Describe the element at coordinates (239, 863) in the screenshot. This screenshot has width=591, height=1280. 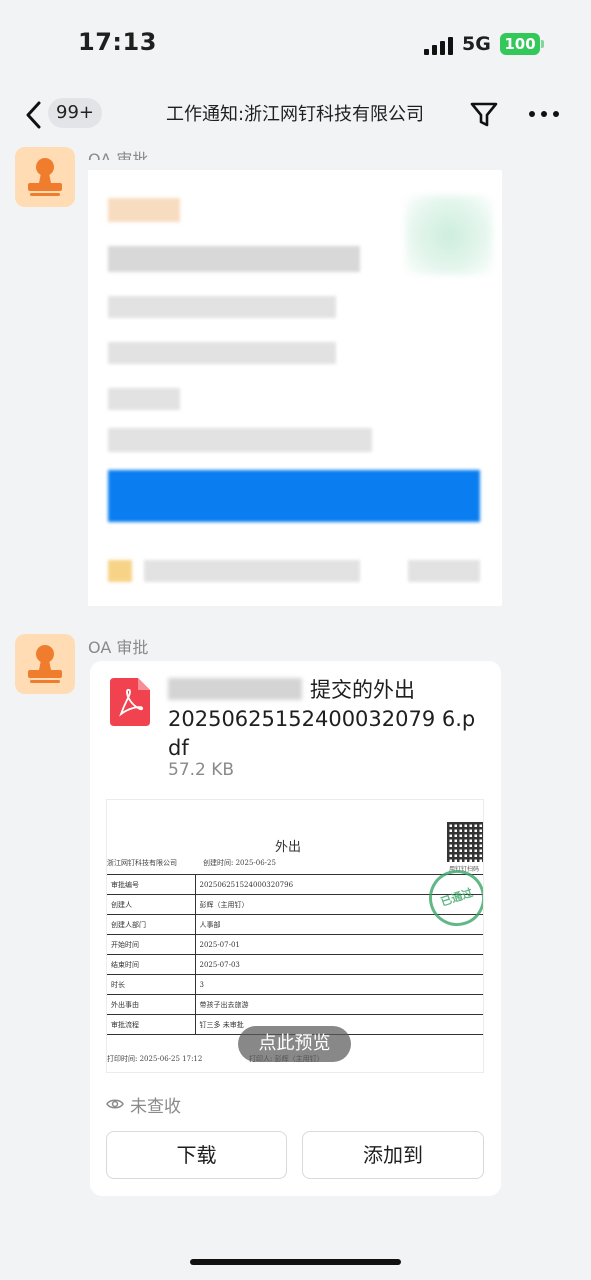
I see `doc-created: 创建时间: 2025-06-25` at that location.